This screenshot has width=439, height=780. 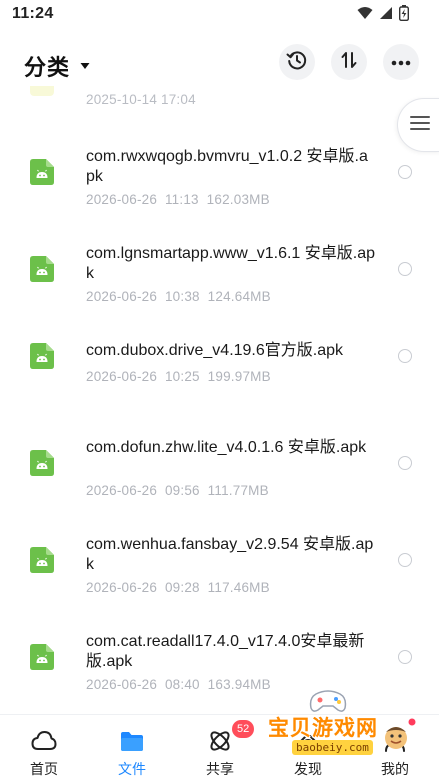 What do you see at coordinates (219, 16) in the screenshot?
I see `status-bar: 11:24` at bounding box center [219, 16].